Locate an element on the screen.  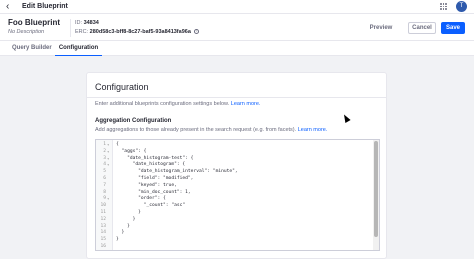
avatar: T is located at coordinates (461, 6).